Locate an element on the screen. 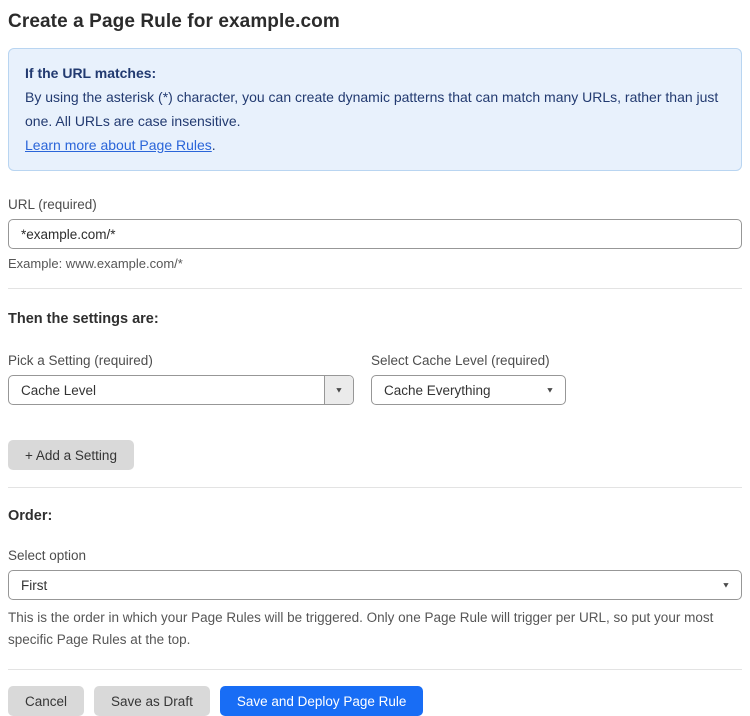 The image size is (750, 716). url-example-helper: Example: www.example.com/* is located at coordinates (95, 263).